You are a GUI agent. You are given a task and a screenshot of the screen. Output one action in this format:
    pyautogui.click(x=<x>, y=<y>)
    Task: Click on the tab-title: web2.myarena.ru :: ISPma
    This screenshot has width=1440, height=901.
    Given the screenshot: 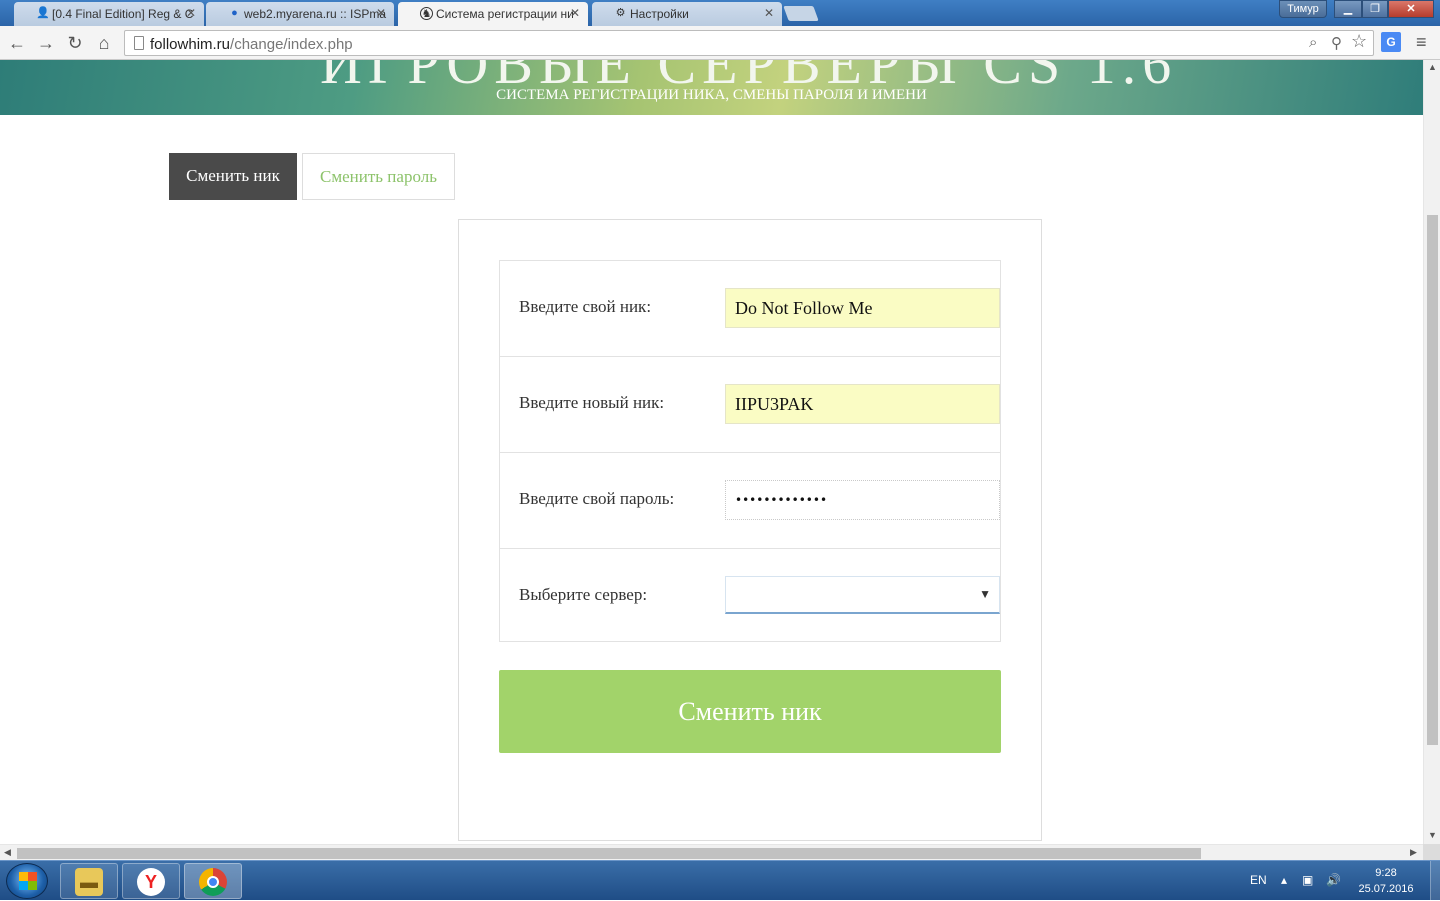 What is the action you would take?
    pyautogui.click(x=315, y=14)
    